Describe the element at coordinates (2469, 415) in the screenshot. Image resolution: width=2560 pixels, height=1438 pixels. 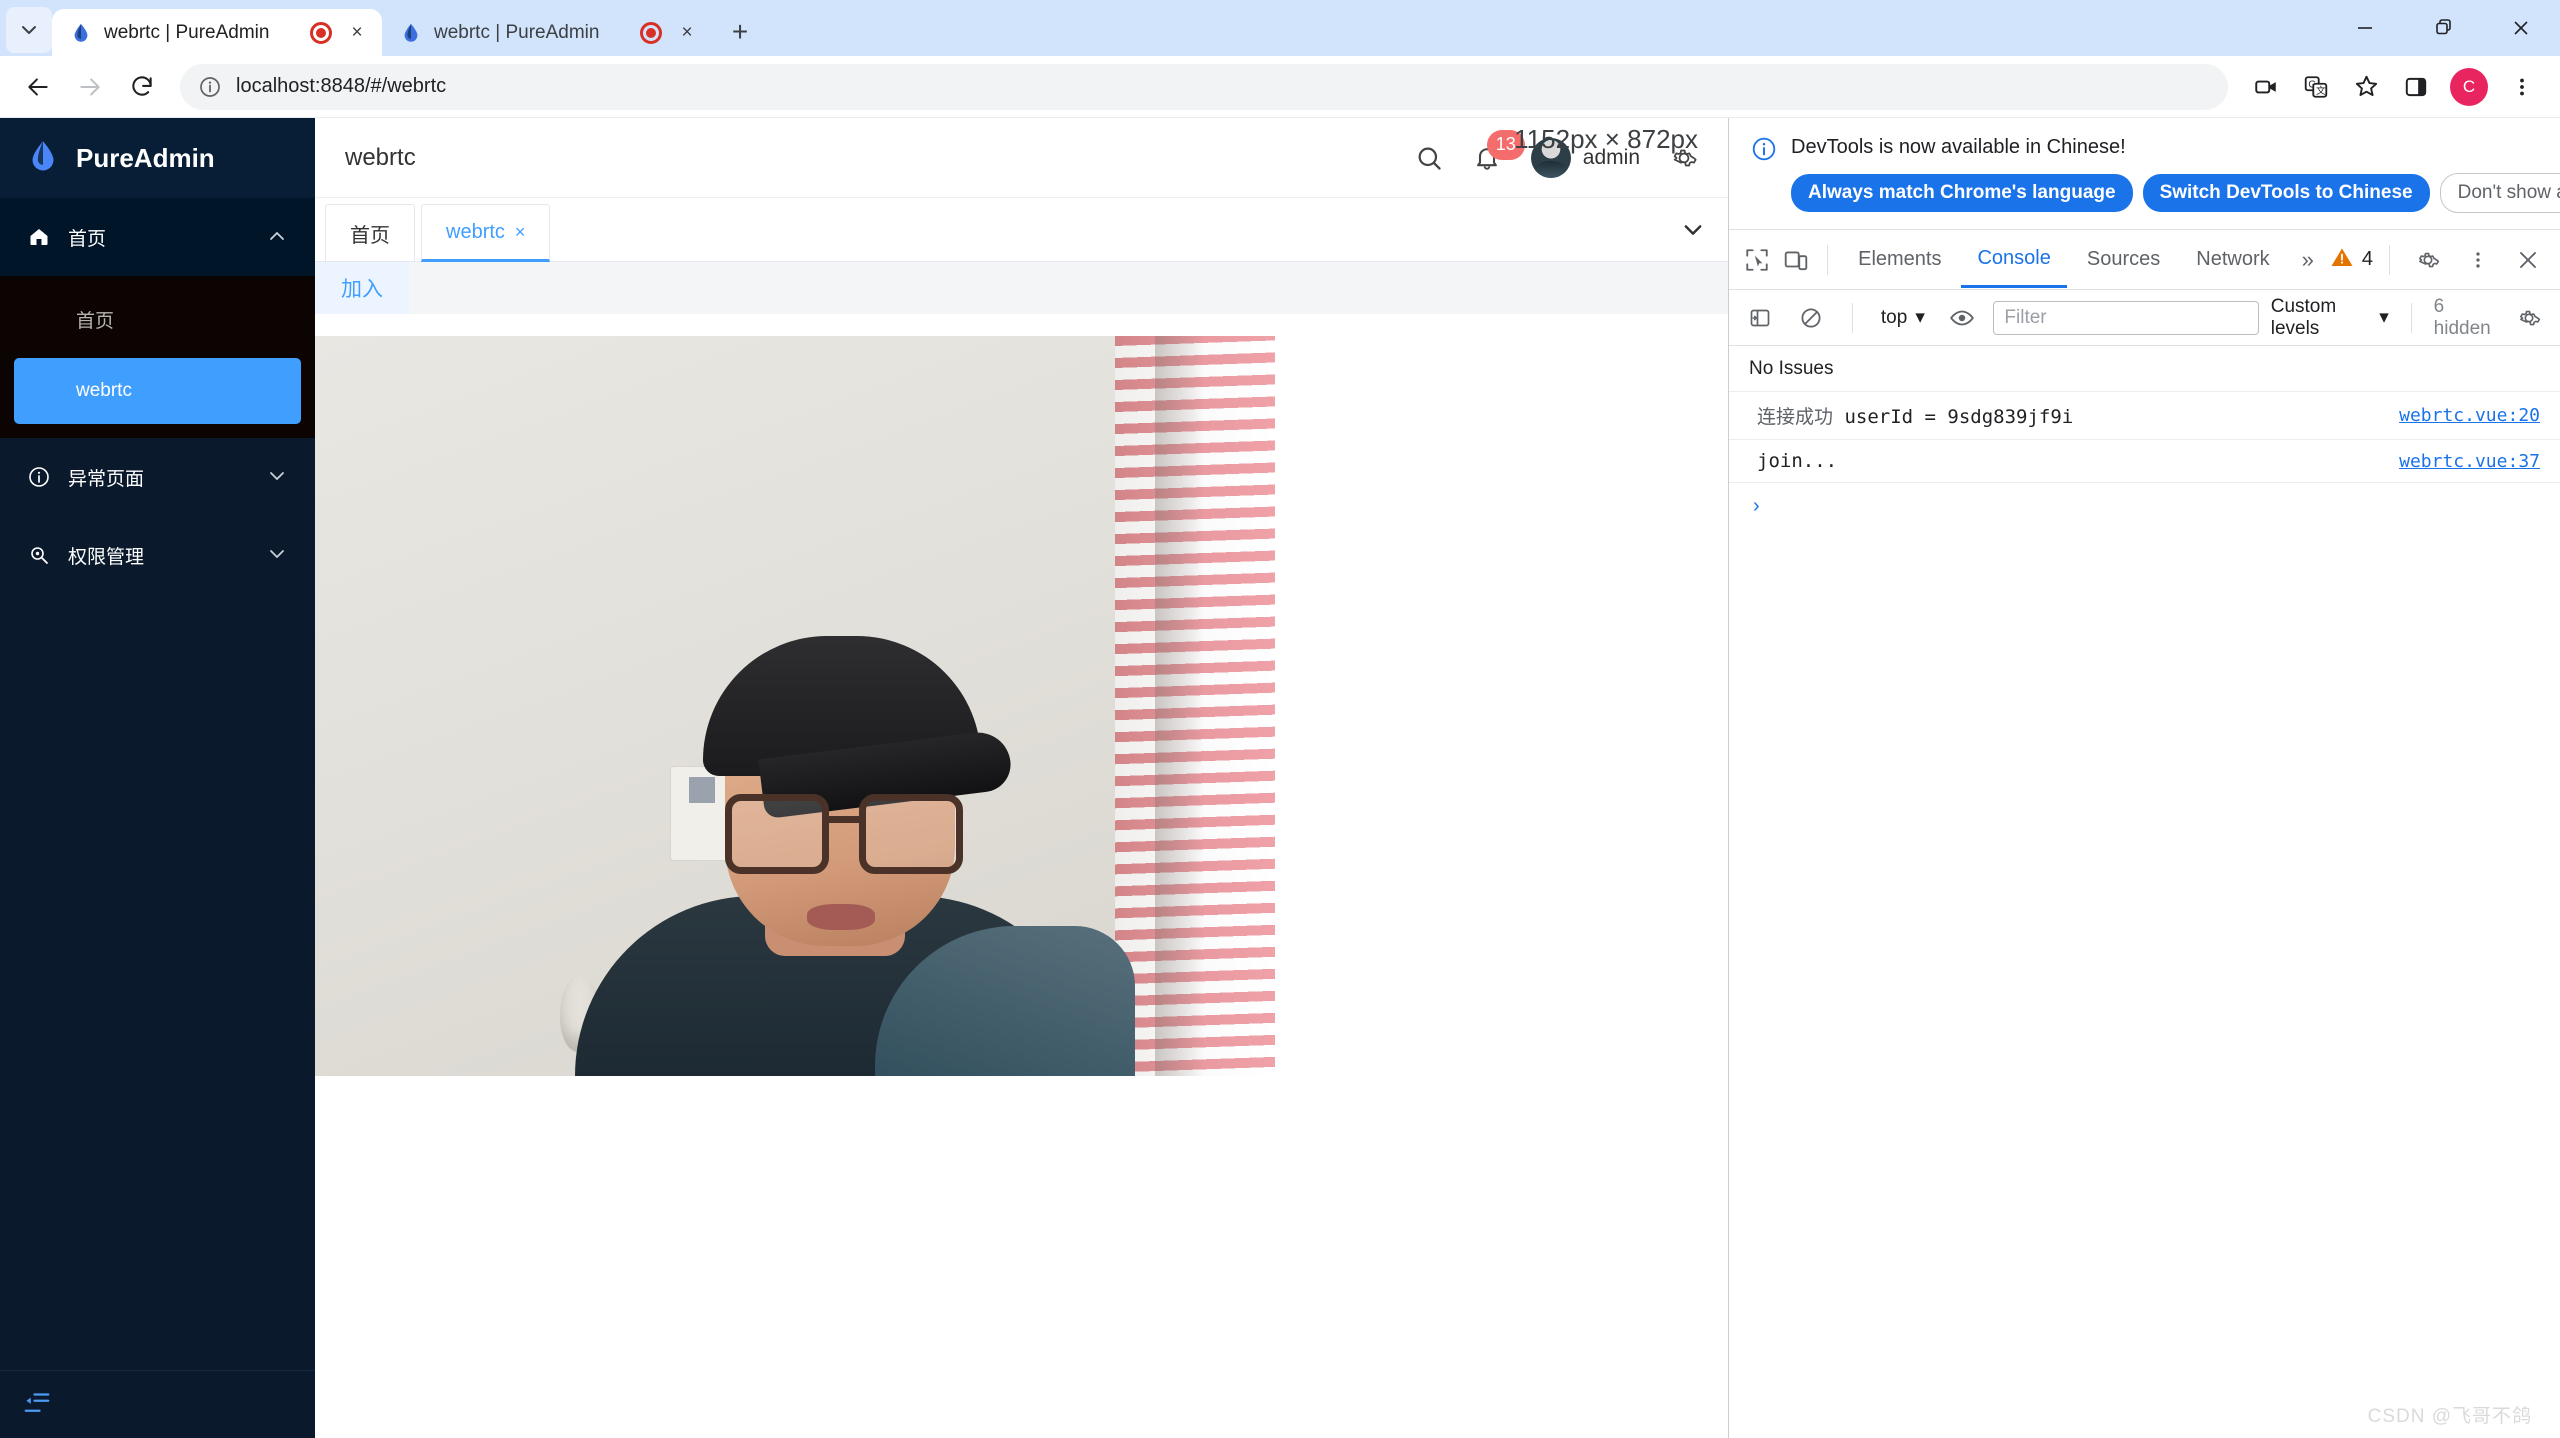
I see `console-message-source: webrtc.vue:20` at that location.